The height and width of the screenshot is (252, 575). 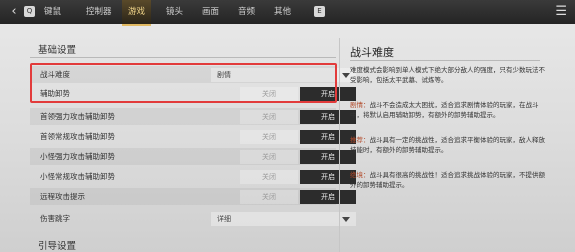 I want to click on tab-other: 其他, so click(x=282, y=12).